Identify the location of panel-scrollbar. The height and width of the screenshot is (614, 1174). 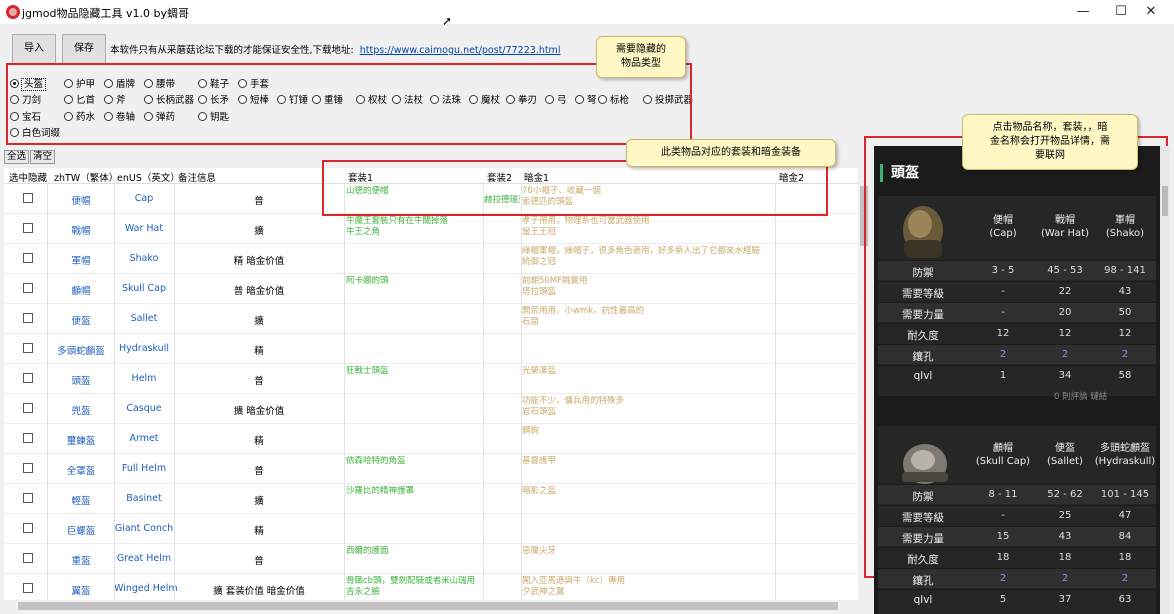
(1165, 380).